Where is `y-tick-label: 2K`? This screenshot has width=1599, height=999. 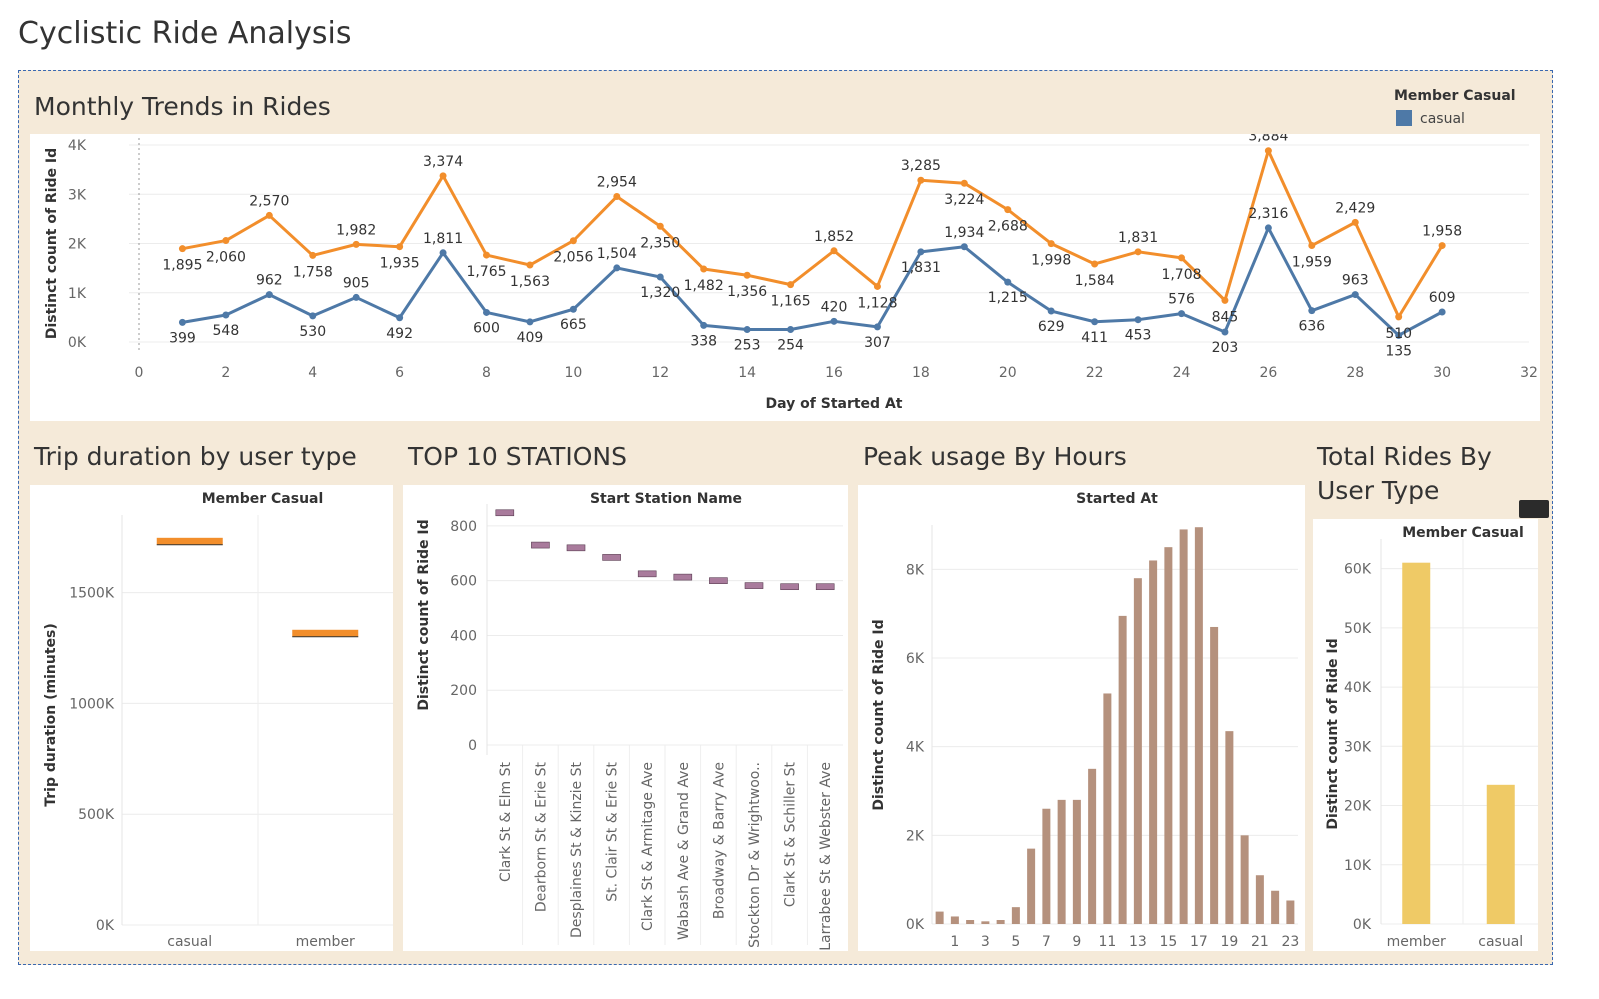
y-tick-label: 2K is located at coordinates (915, 836).